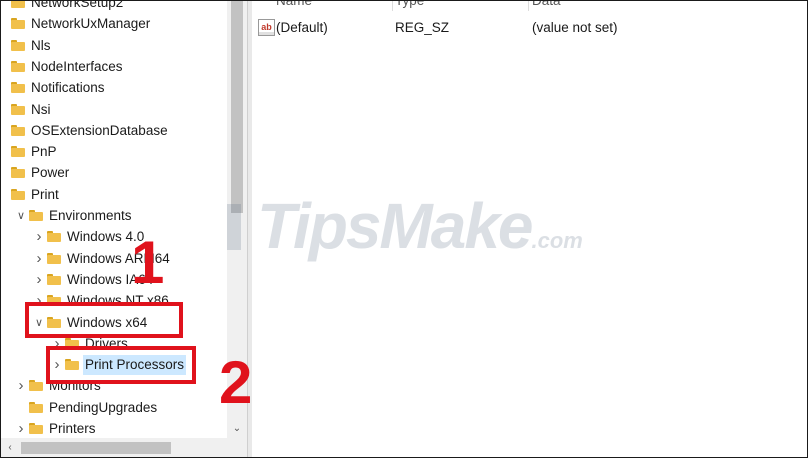 Image resolution: width=808 pixels, height=458 pixels. I want to click on watermark-bar, so click(234, 227).